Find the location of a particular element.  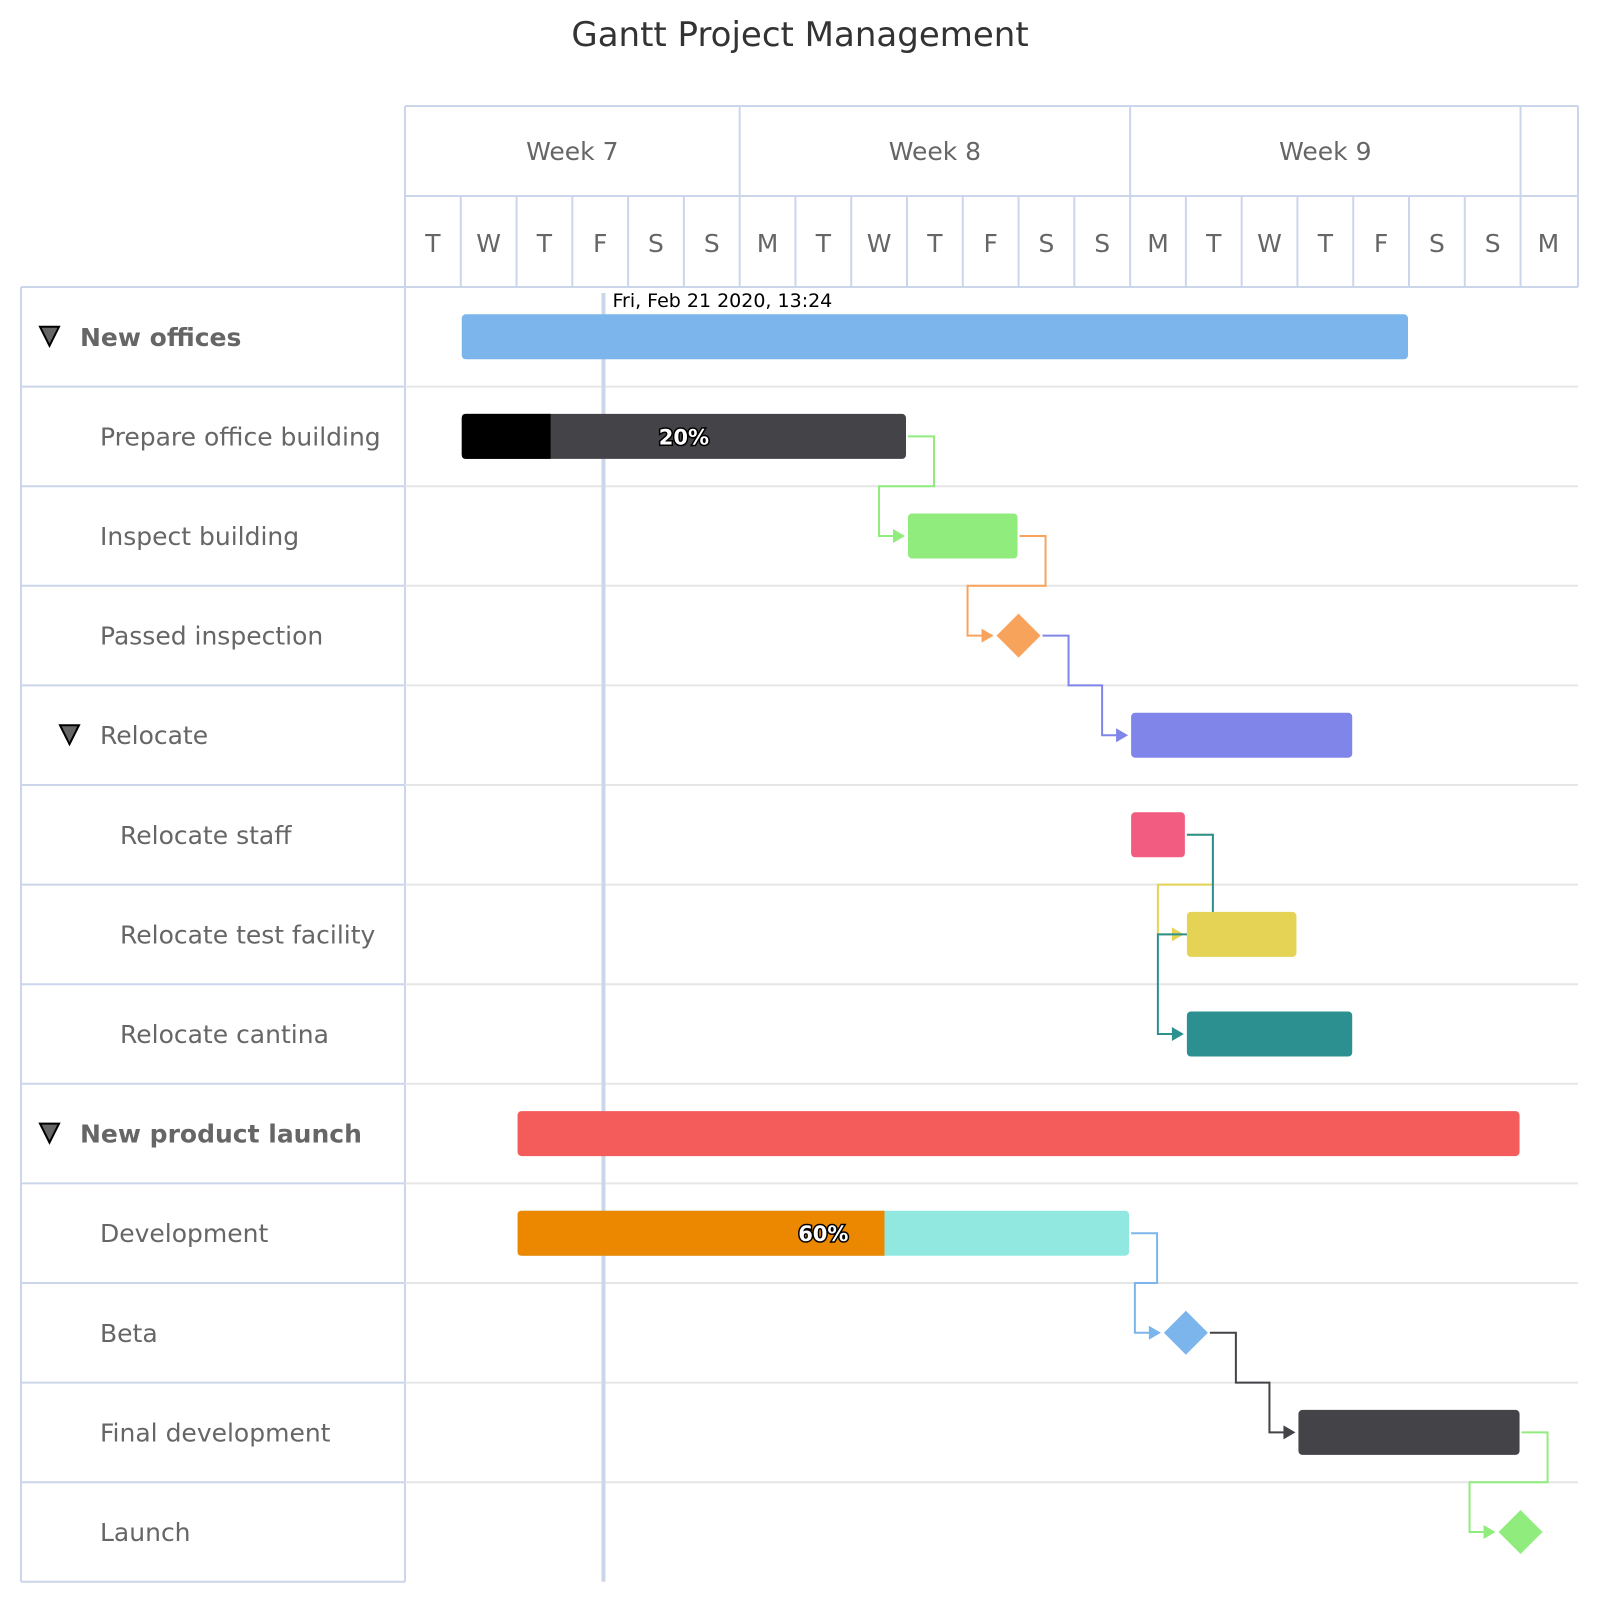

week-label: Week 8 is located at coordinates (935, 151).